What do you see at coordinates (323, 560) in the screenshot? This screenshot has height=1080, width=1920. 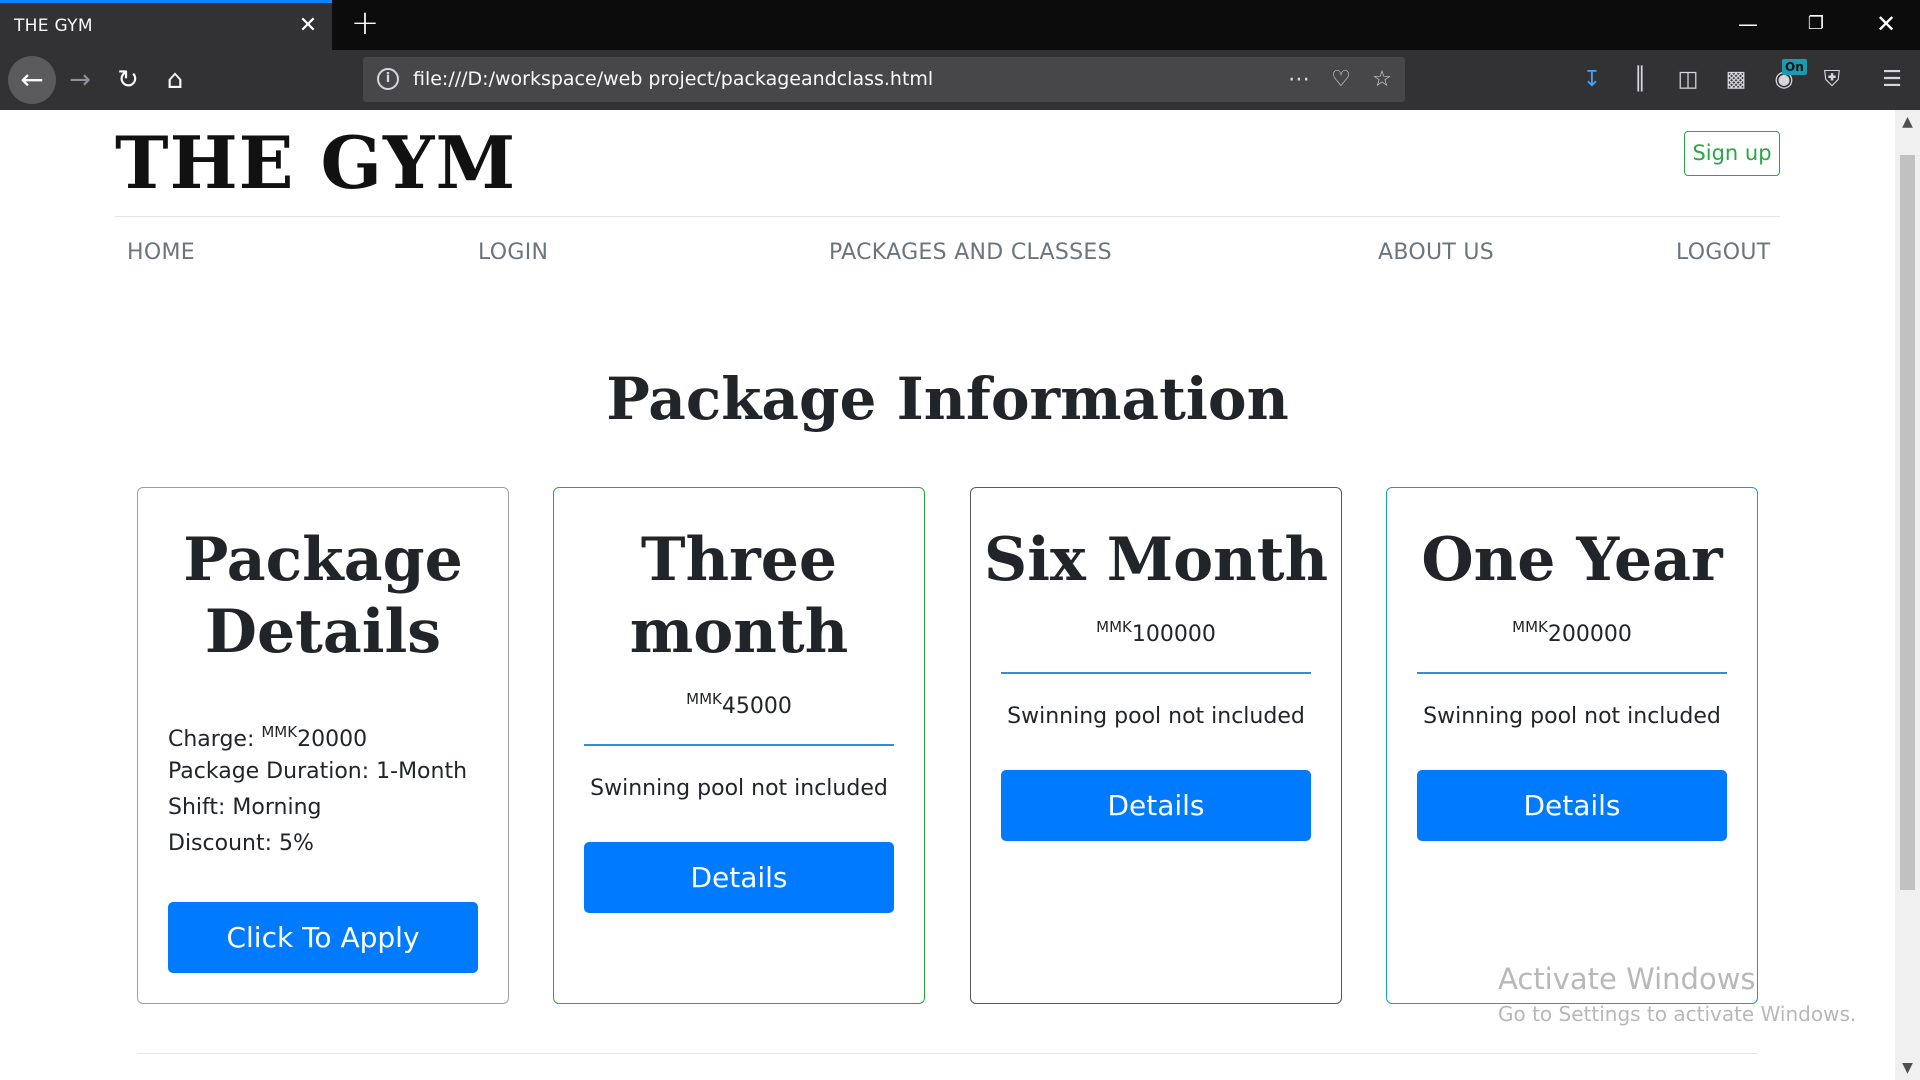 I see `card-title-line1: Package` at bounding box center [323, 560].